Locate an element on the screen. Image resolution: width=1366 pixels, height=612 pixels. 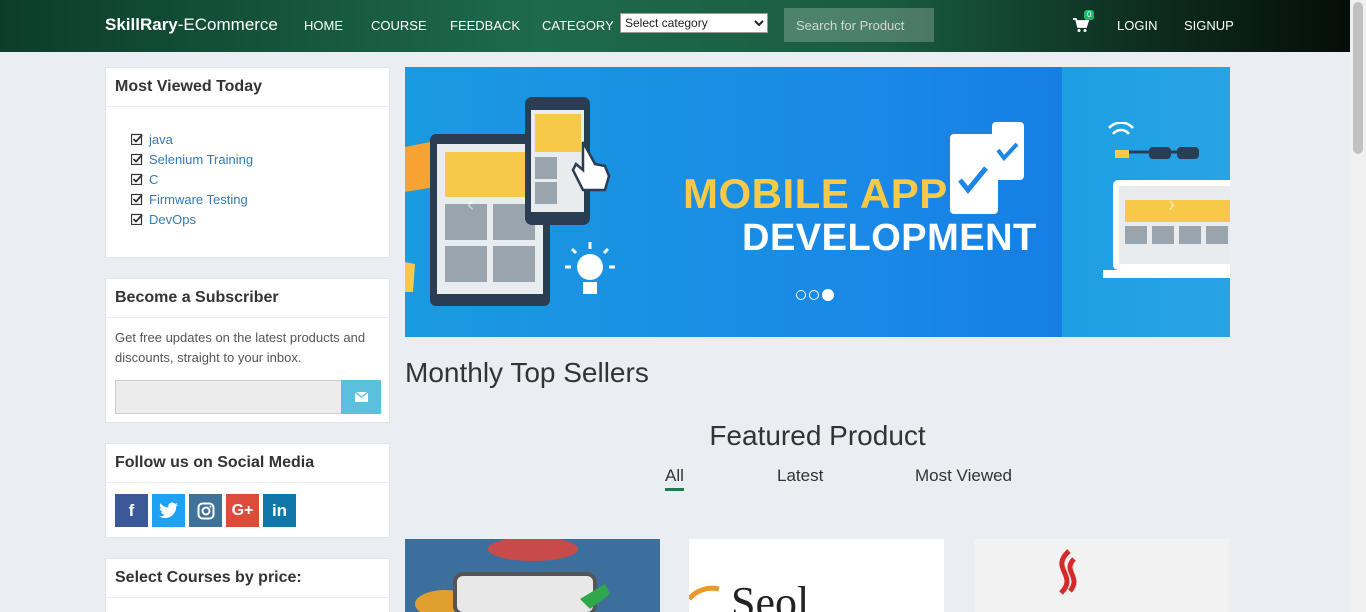
product-image-2: Seol is located at coordinates (816, 575).